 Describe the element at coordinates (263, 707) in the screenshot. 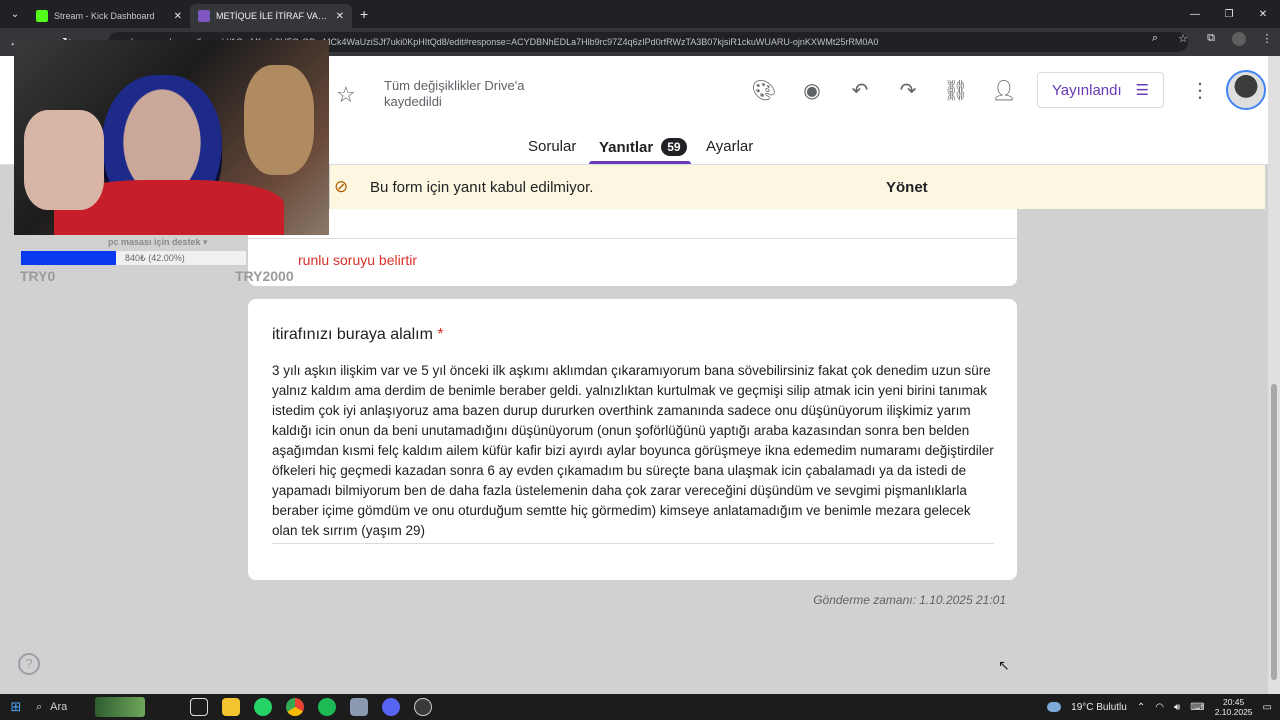

I see `whatsapp-icon` at that location.